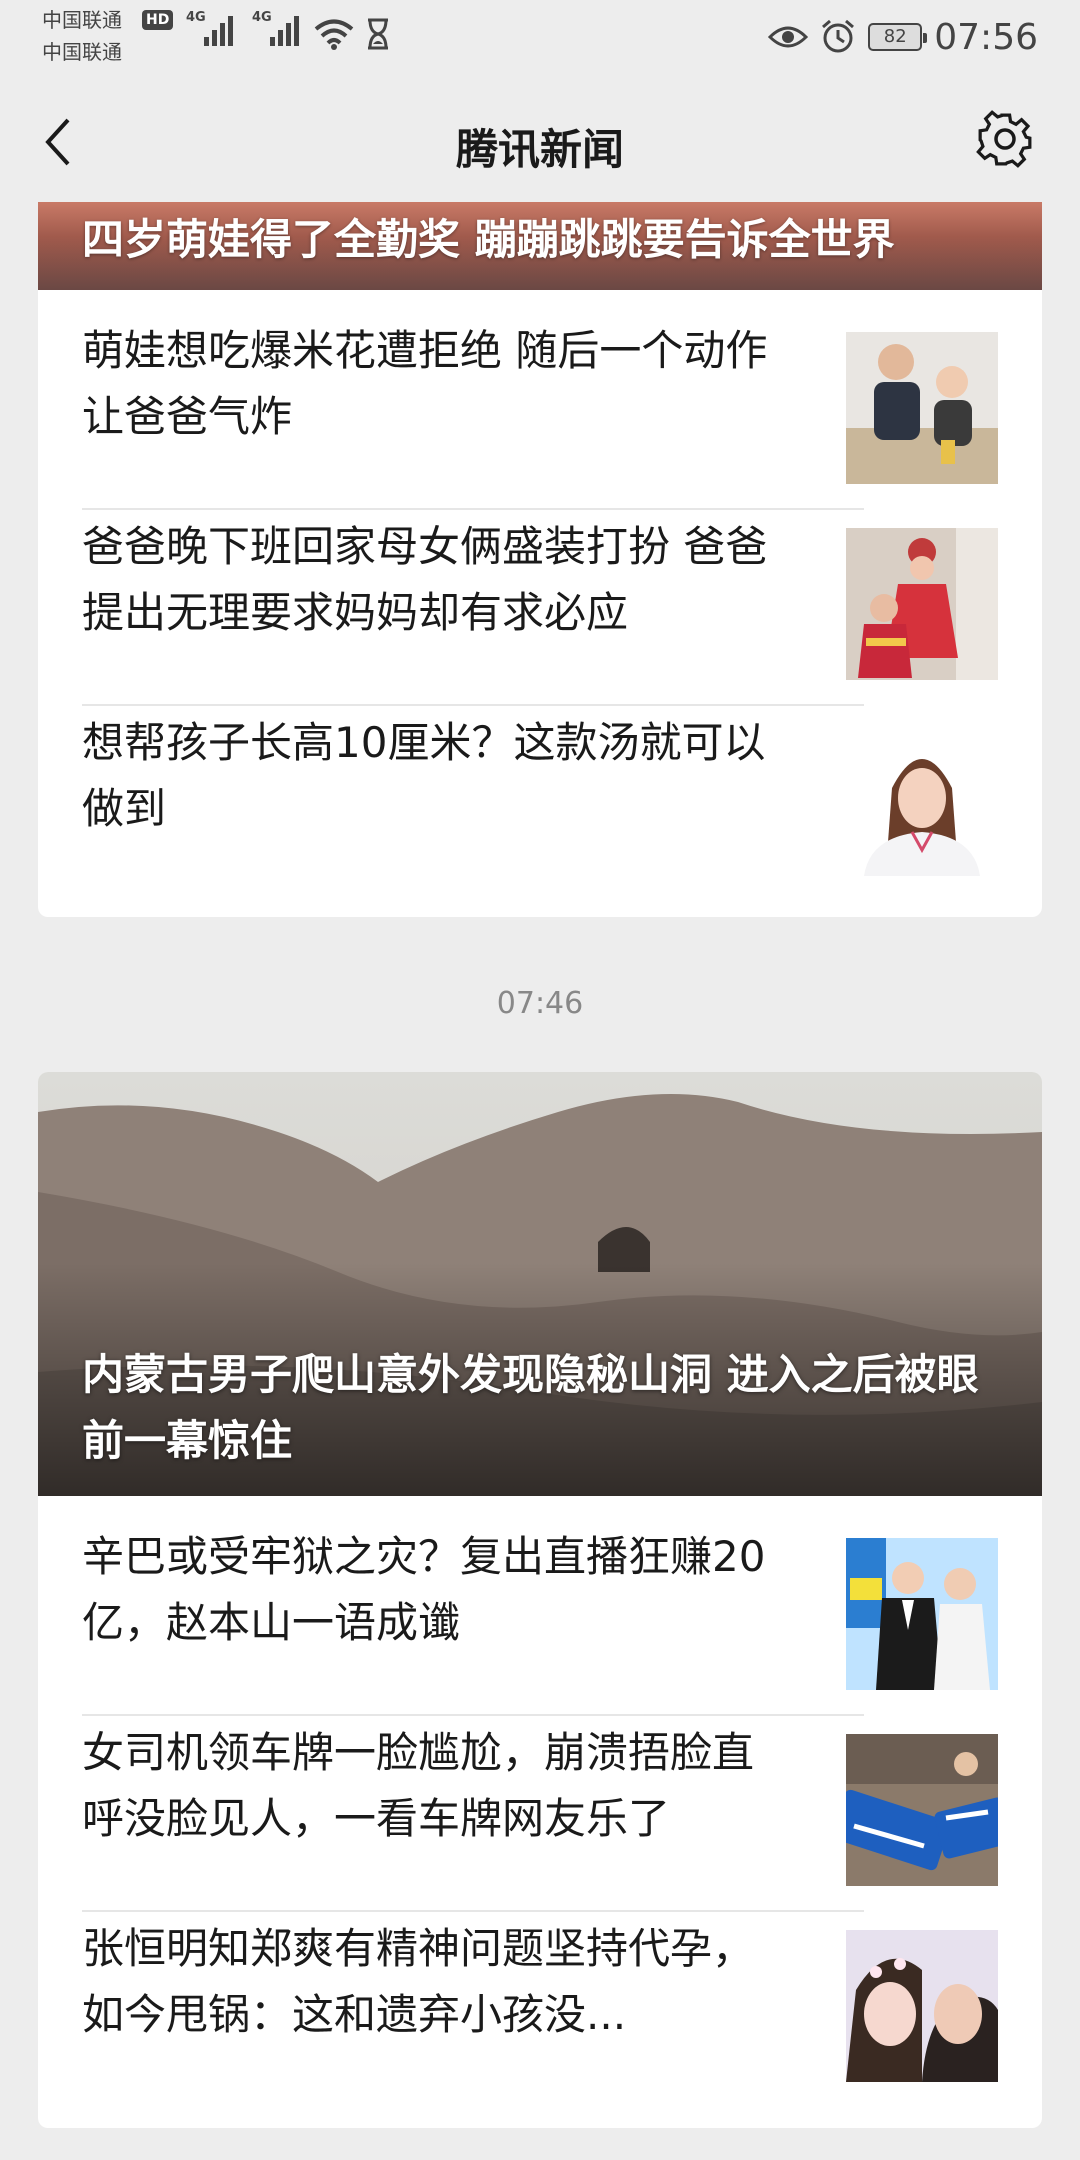  What do you see at coordinates (425, 579) in the screenshot?
I see `item-title: 爸爸晚下班回家母女俩盛装打扮 爸爸提出无理要求妈妈却有求必应` at bounding box center [425, 579].